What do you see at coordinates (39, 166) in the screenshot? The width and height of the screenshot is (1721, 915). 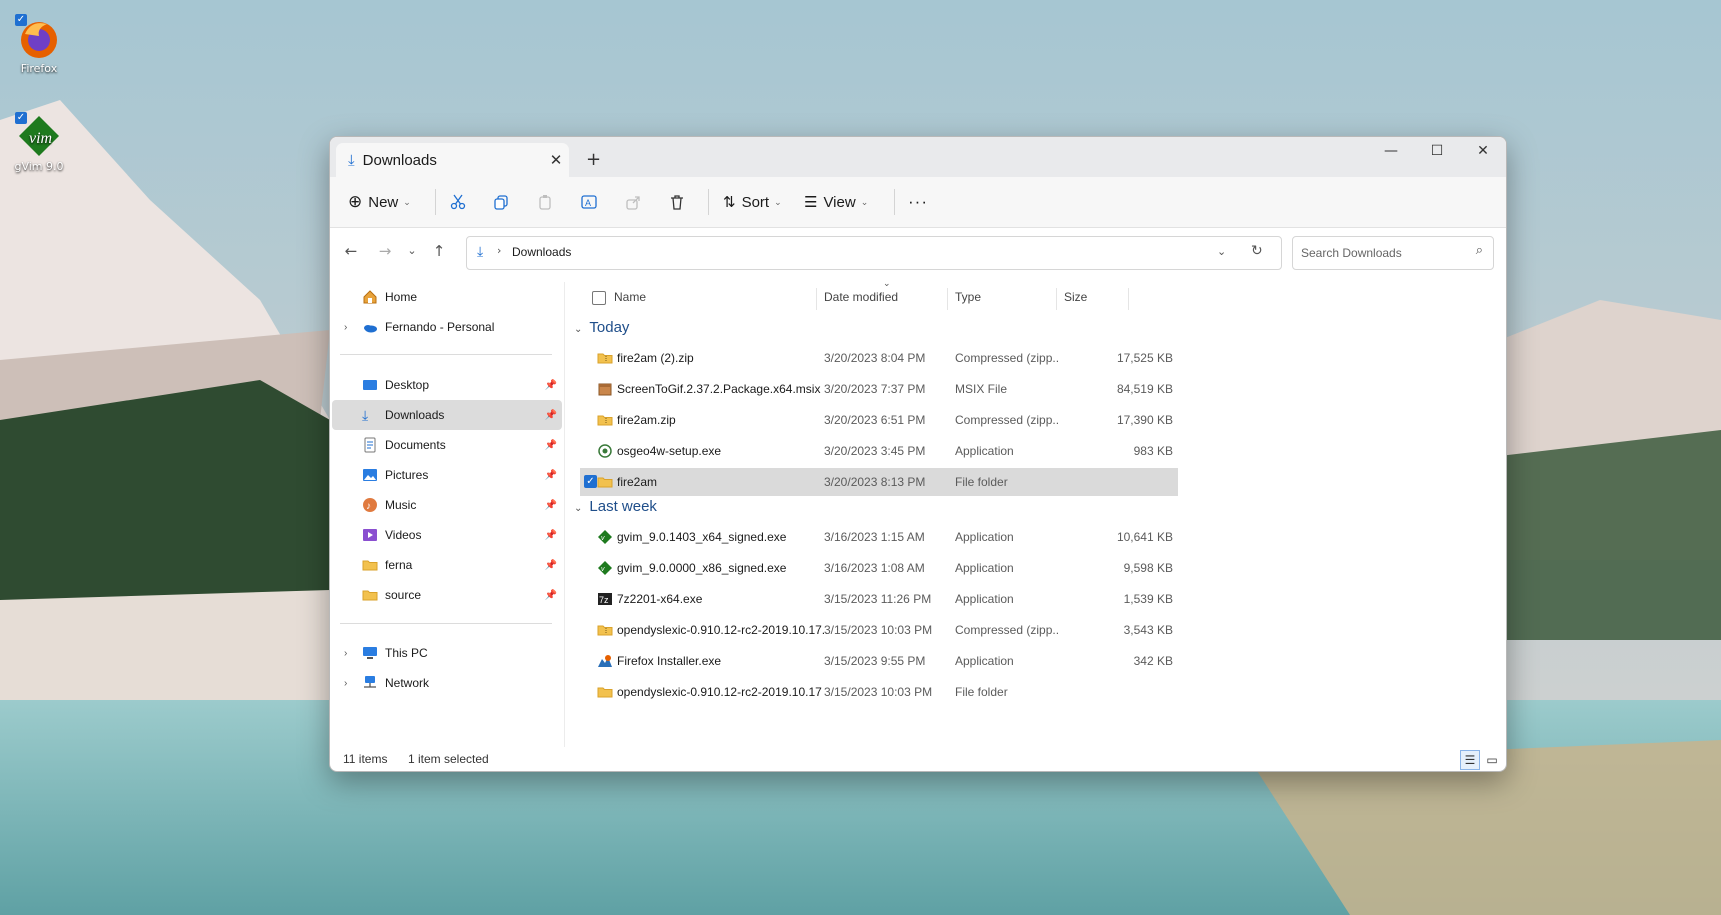 I see `desktop-icon-label: gVim 9.0` at bounding box center [39, 166].